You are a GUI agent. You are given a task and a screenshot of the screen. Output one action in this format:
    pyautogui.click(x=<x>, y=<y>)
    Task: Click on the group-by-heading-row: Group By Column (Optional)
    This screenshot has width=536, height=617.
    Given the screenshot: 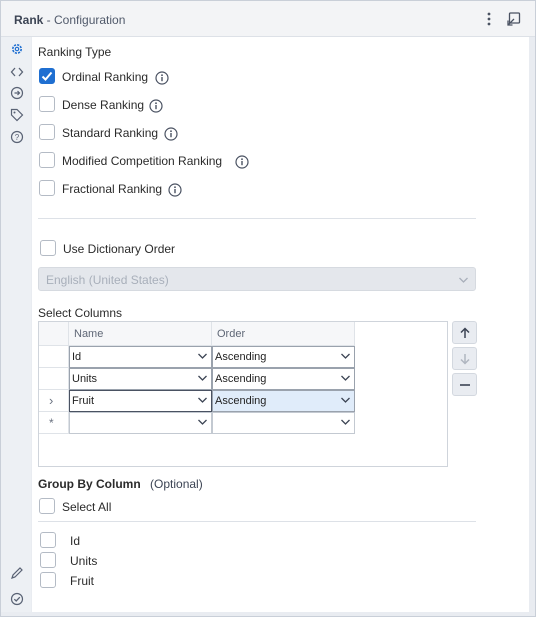 What is the action you would take?
    pyautogui.click(x=120, y=484)
    